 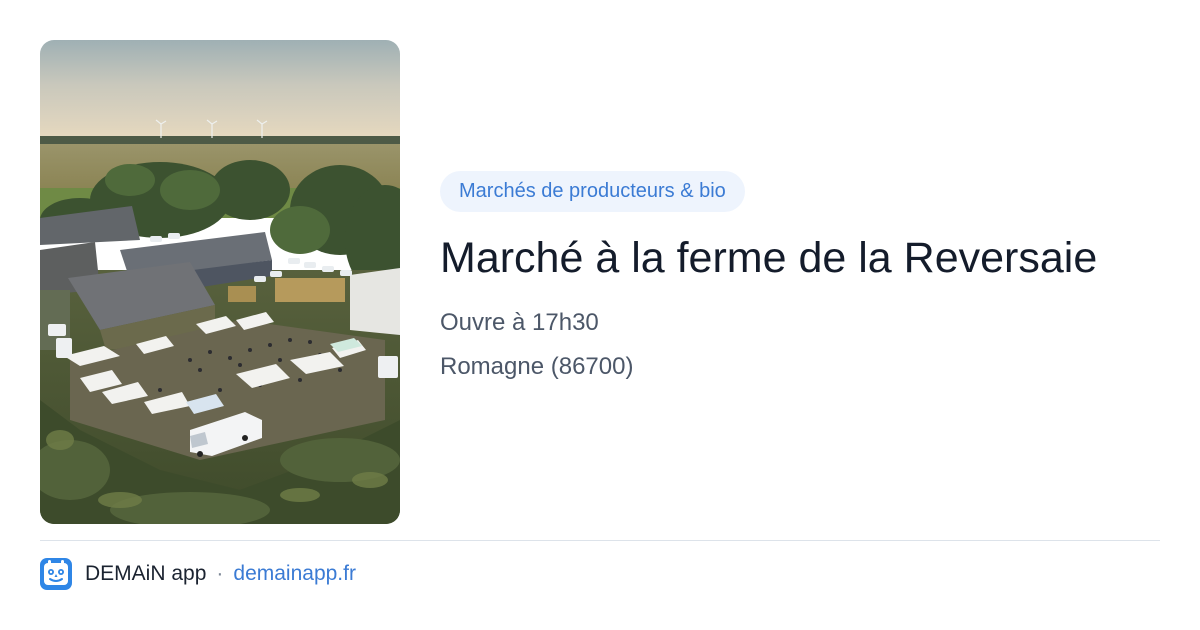 What do you see at coordinates (592, 191) in the screenshot?
I see `category-badge: Marchés de producteurs & bio` at bounding box center [592, 191].